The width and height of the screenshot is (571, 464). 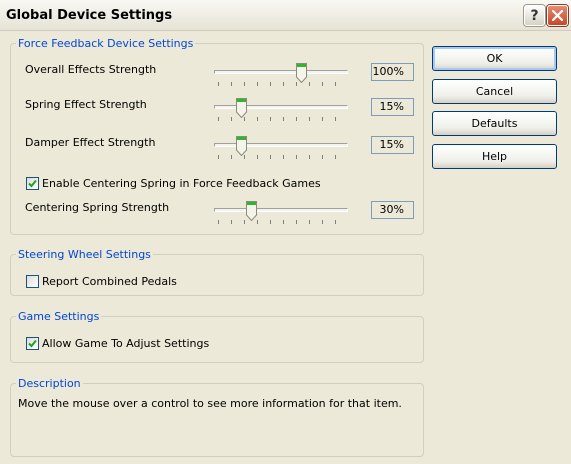 I want to click on help-title-button: ?, so click(x=534, y=15).